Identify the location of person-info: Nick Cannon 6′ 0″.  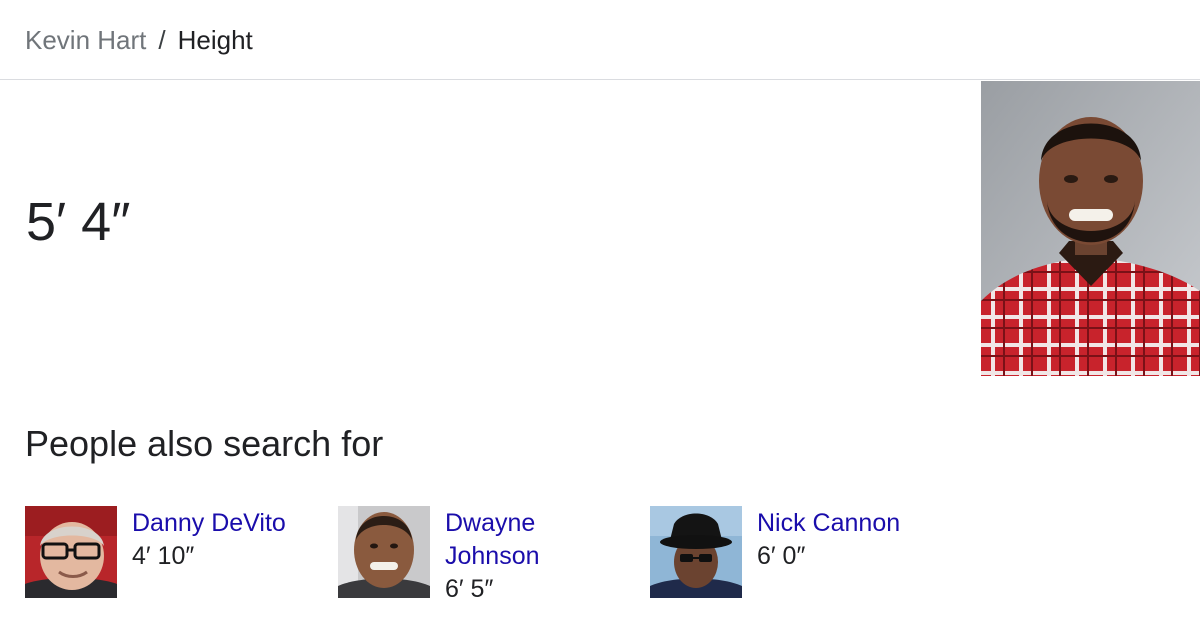
(847, 540).